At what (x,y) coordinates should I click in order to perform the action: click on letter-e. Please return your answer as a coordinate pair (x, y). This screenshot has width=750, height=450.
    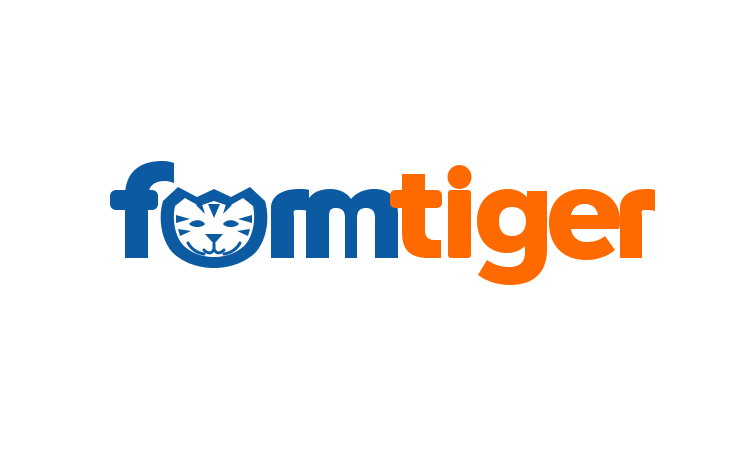
    Looking at the image, I should click on (584, 224).